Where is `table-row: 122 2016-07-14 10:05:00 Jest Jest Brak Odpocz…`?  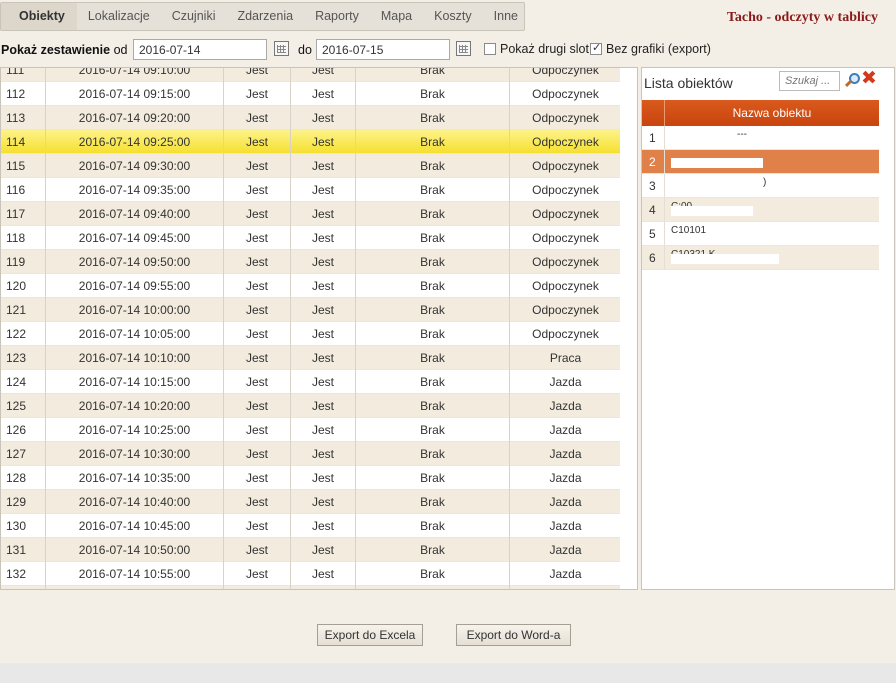 table-row: 122 2016-07-14 10:05:00 Jest Jest Brak Odpocz… is located at coordinates (311, 334).